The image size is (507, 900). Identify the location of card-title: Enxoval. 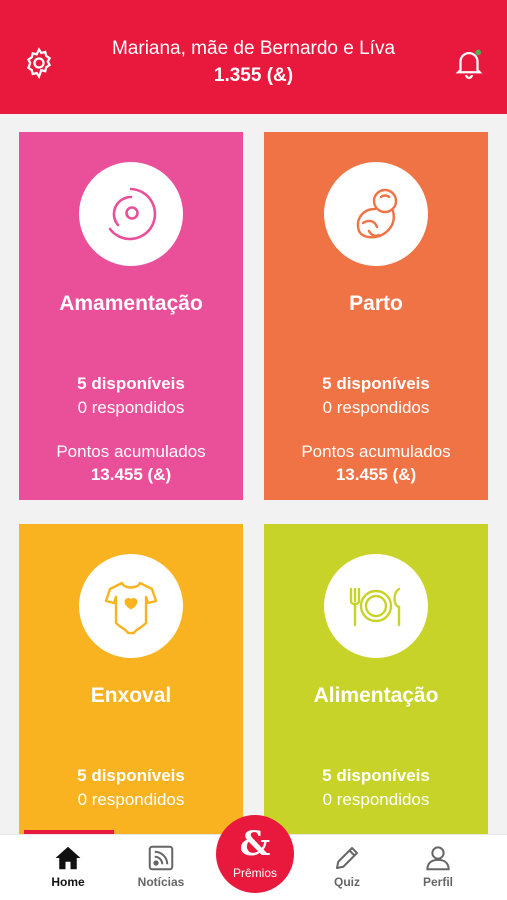
(131, 695).